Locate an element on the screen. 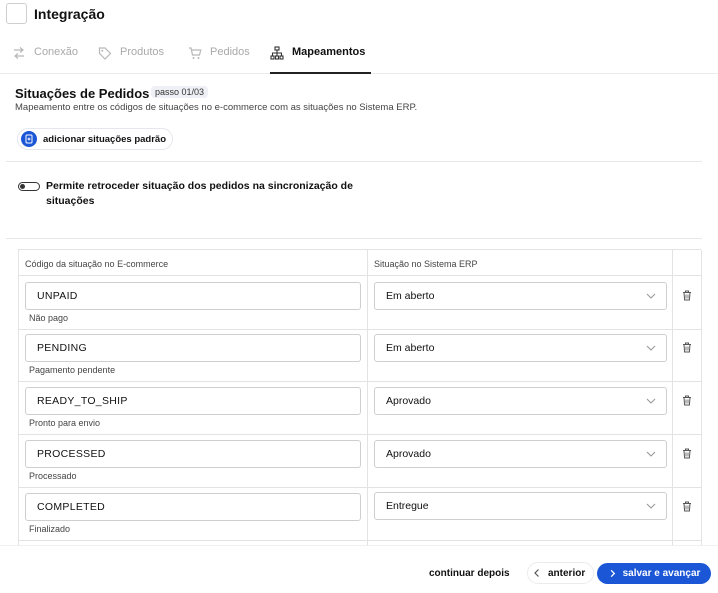 The height and width of the screenshot is (593, 718). page-header: Integração is located at coordinates (359, 15).